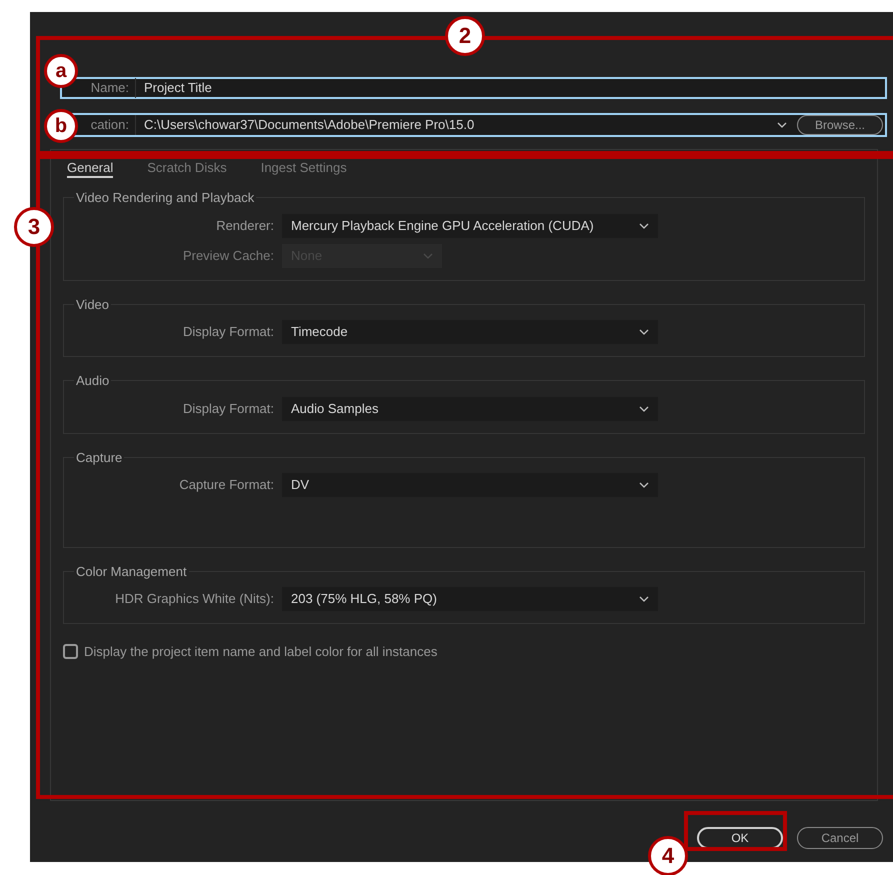 The width and height of the screenshot is (893, 875). What do you see at coordinates (470, 332) in the screenshot?
I see `dropdown: Timecode` at bounding box center [470, 332].